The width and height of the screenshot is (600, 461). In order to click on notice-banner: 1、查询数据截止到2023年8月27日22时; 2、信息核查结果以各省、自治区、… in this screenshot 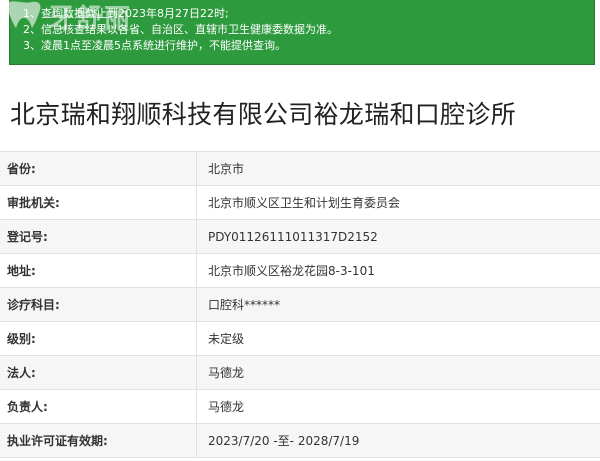, I will do `click(302, 32)`.